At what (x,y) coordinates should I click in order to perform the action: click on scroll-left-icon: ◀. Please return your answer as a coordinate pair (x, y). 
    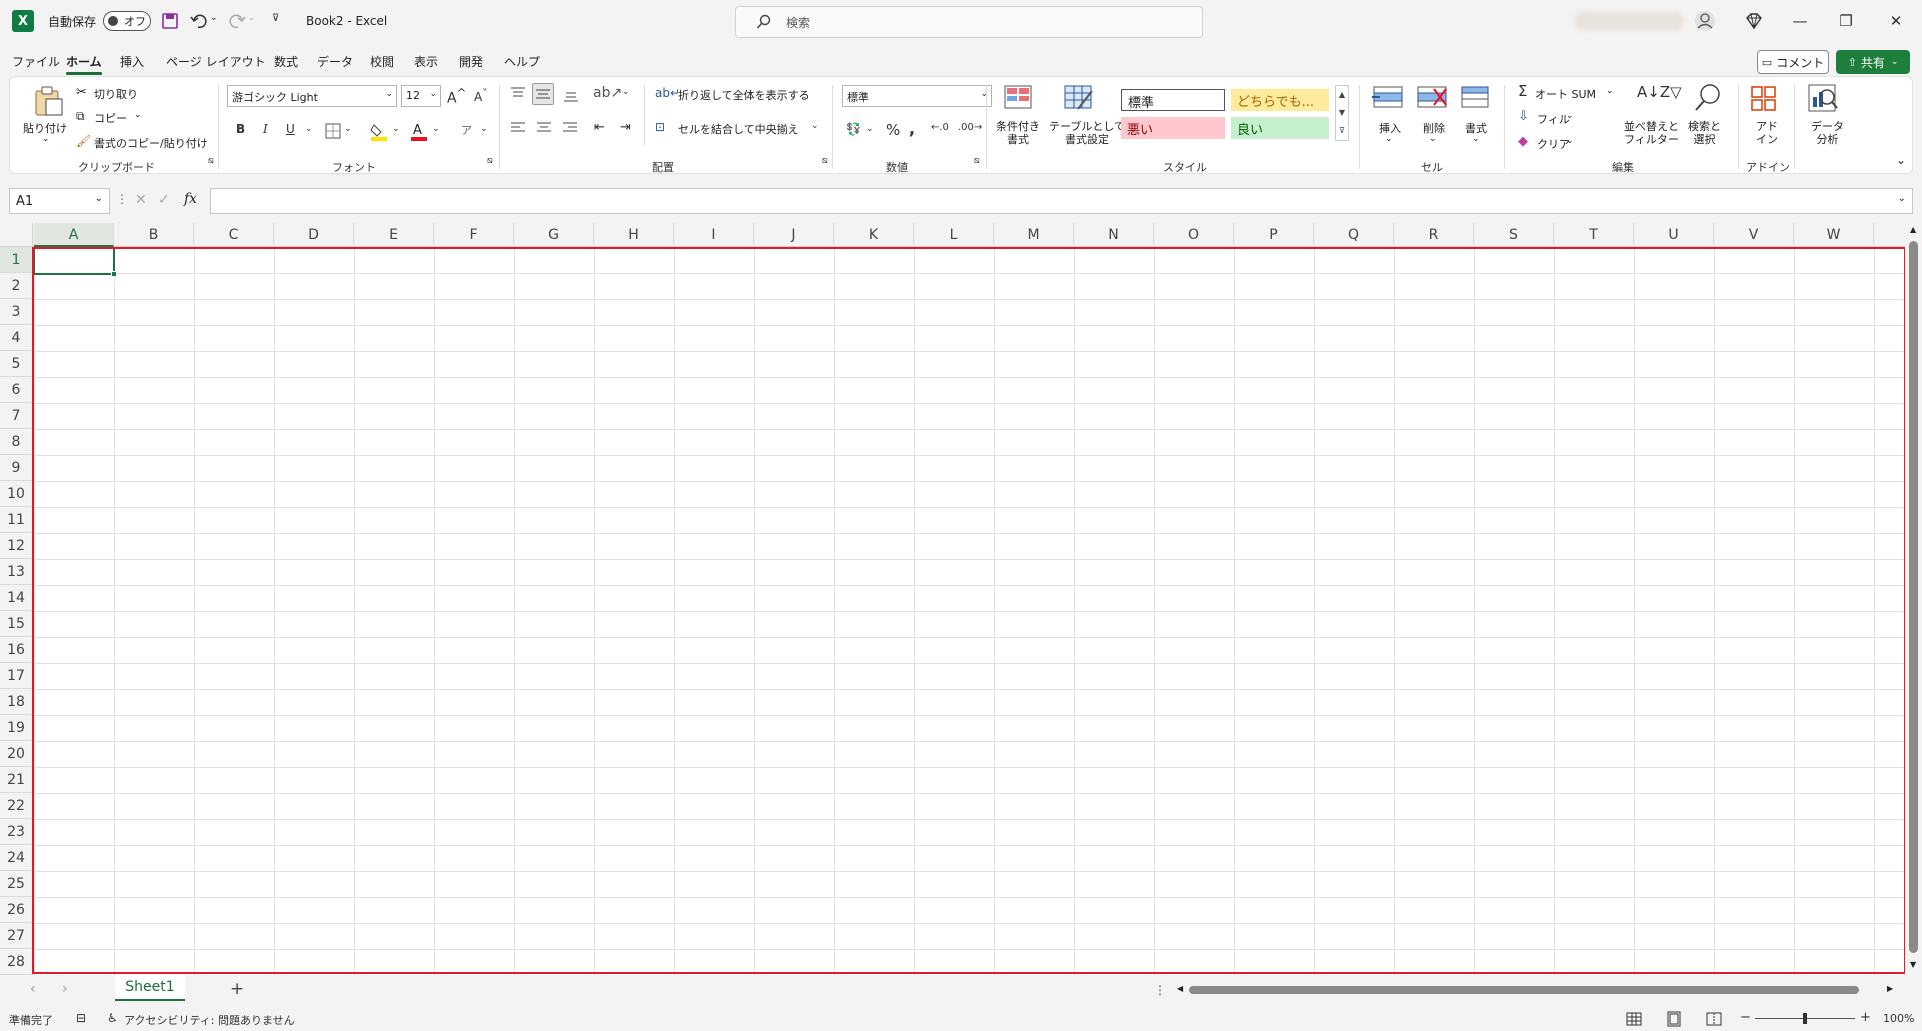
    Looking at the image, I should click on (1180, 988).